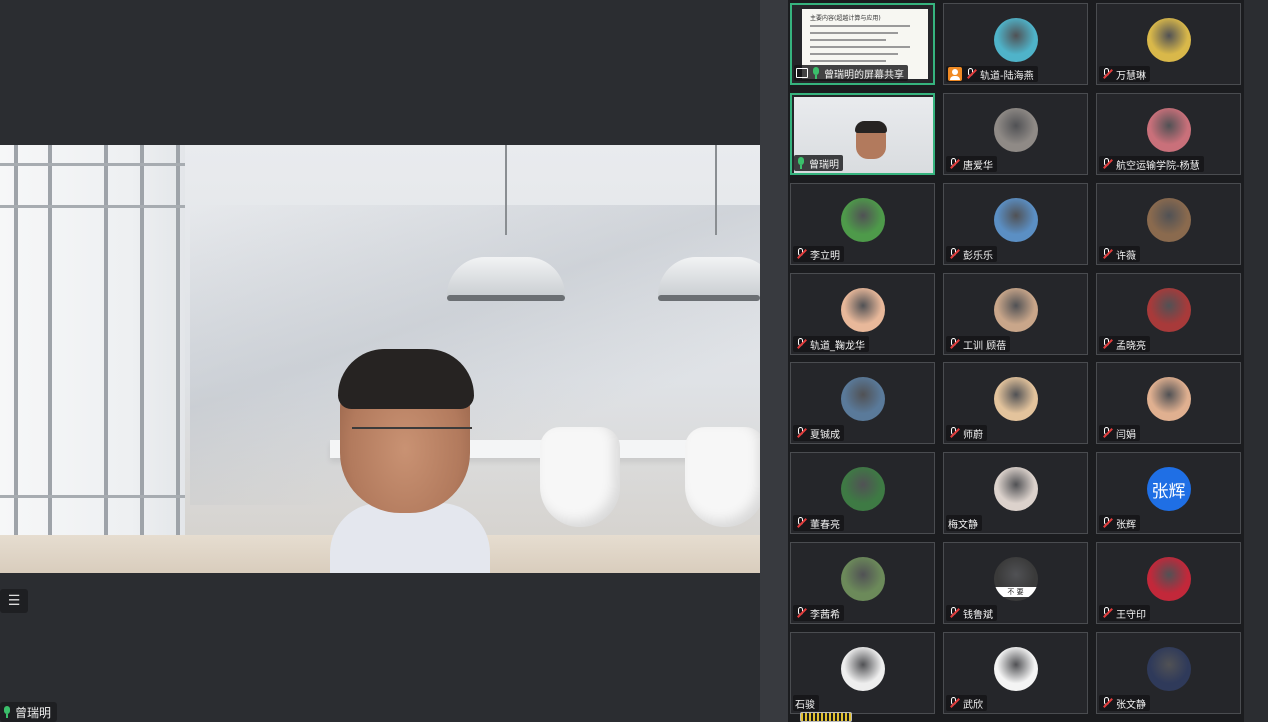 Image resolution: width=1268 pixels, height=722 pixels. What do you see at coordinates (864, 75) in the screenshot?
I see `participant-name: 曾瑞明的屏幕共享` at bounding box center [864, 75].